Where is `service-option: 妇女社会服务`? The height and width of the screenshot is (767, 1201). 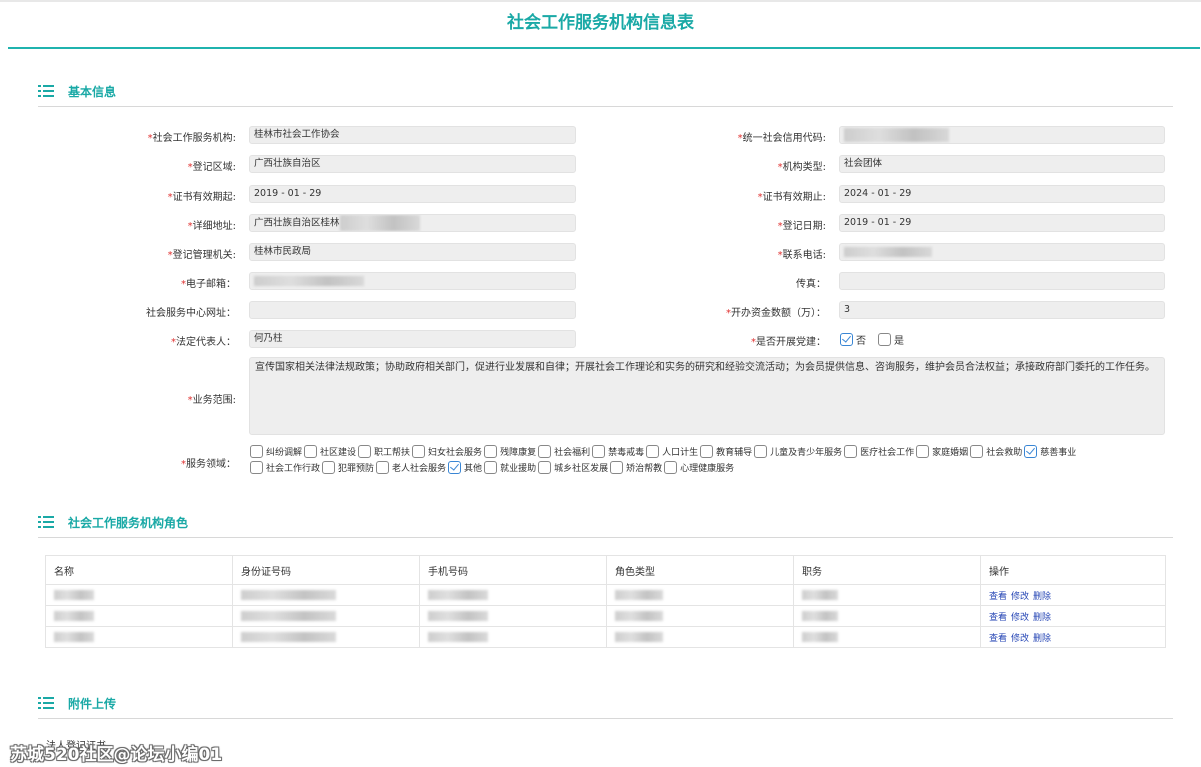
service-option: 妇女社会服务 is located at coordinates (448, 451).